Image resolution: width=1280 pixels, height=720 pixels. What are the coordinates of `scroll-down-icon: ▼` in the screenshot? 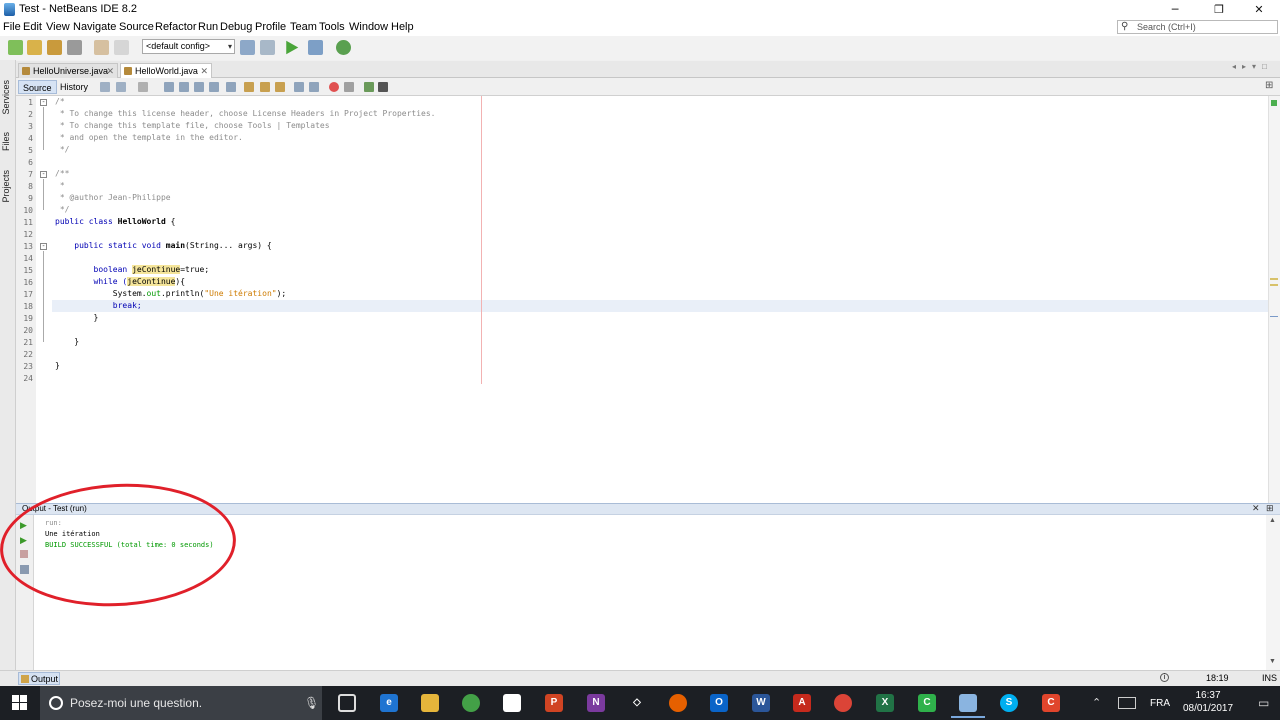 It's located at (1272, 661).